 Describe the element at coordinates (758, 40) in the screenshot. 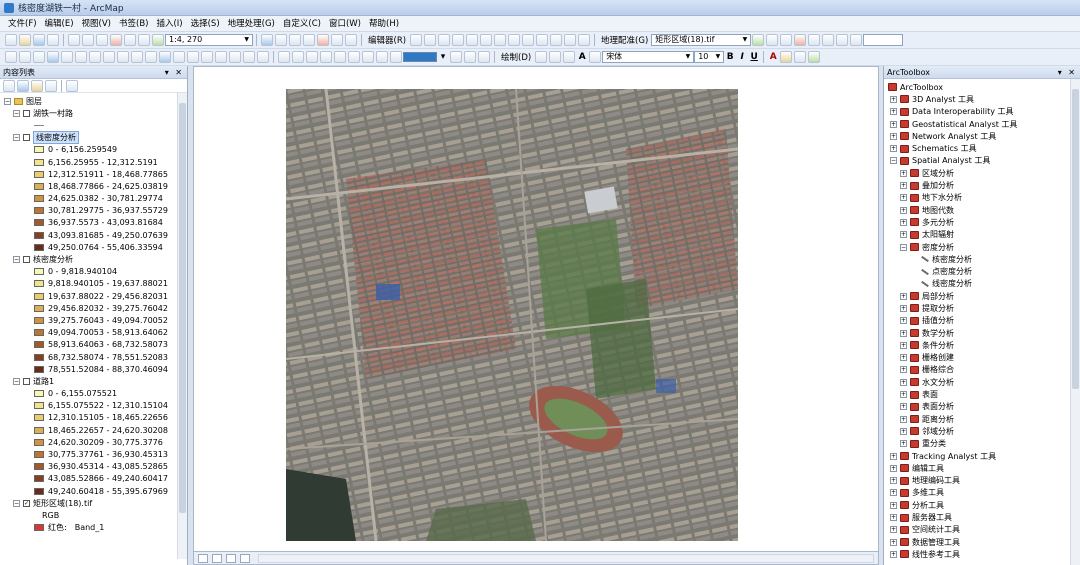

I see `rotate-georef-icon` at that location.